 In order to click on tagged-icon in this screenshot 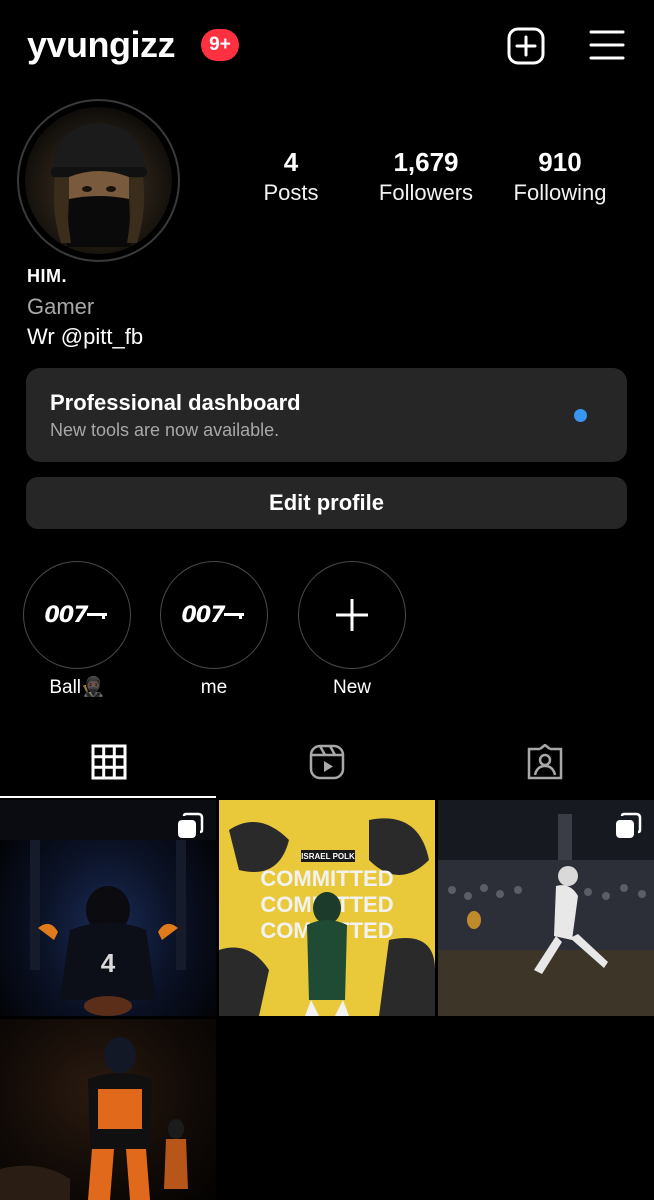, I will do `click(545, 762)`.